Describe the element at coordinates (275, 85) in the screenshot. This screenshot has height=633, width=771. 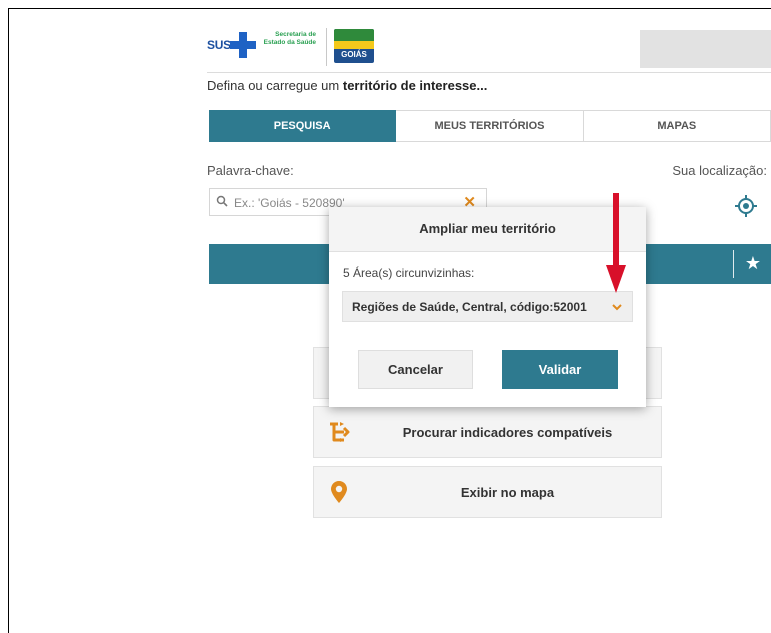
I see `intro-prefix: Defina ou carregue um` at that location.